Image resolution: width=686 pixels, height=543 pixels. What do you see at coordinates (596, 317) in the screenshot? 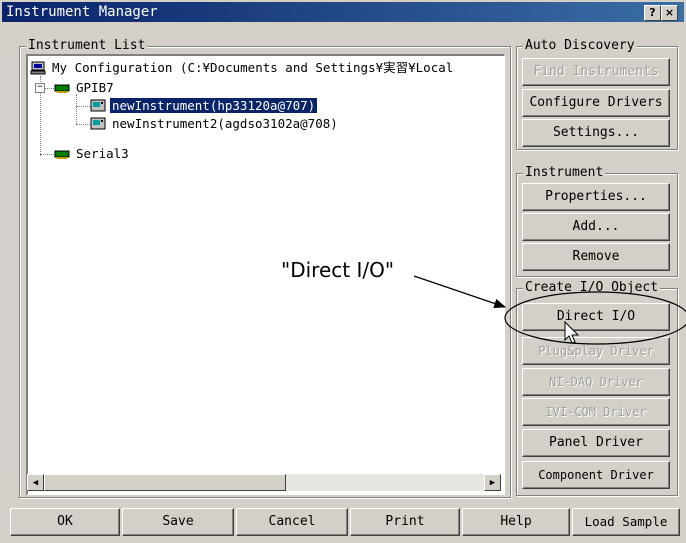
I see `direct-io-button: Direct I/O` at bounding box center [596, 317].